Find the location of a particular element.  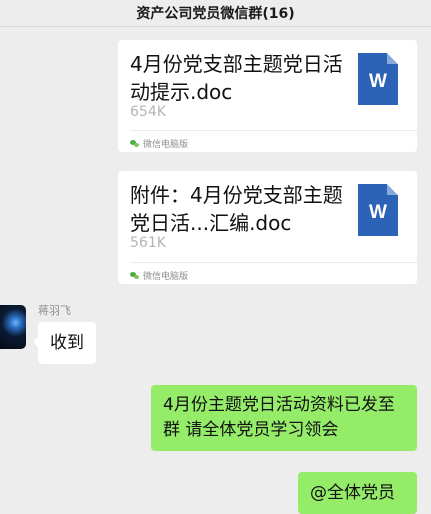

message-text: @全体党员 is located at coordinates (352, 493).